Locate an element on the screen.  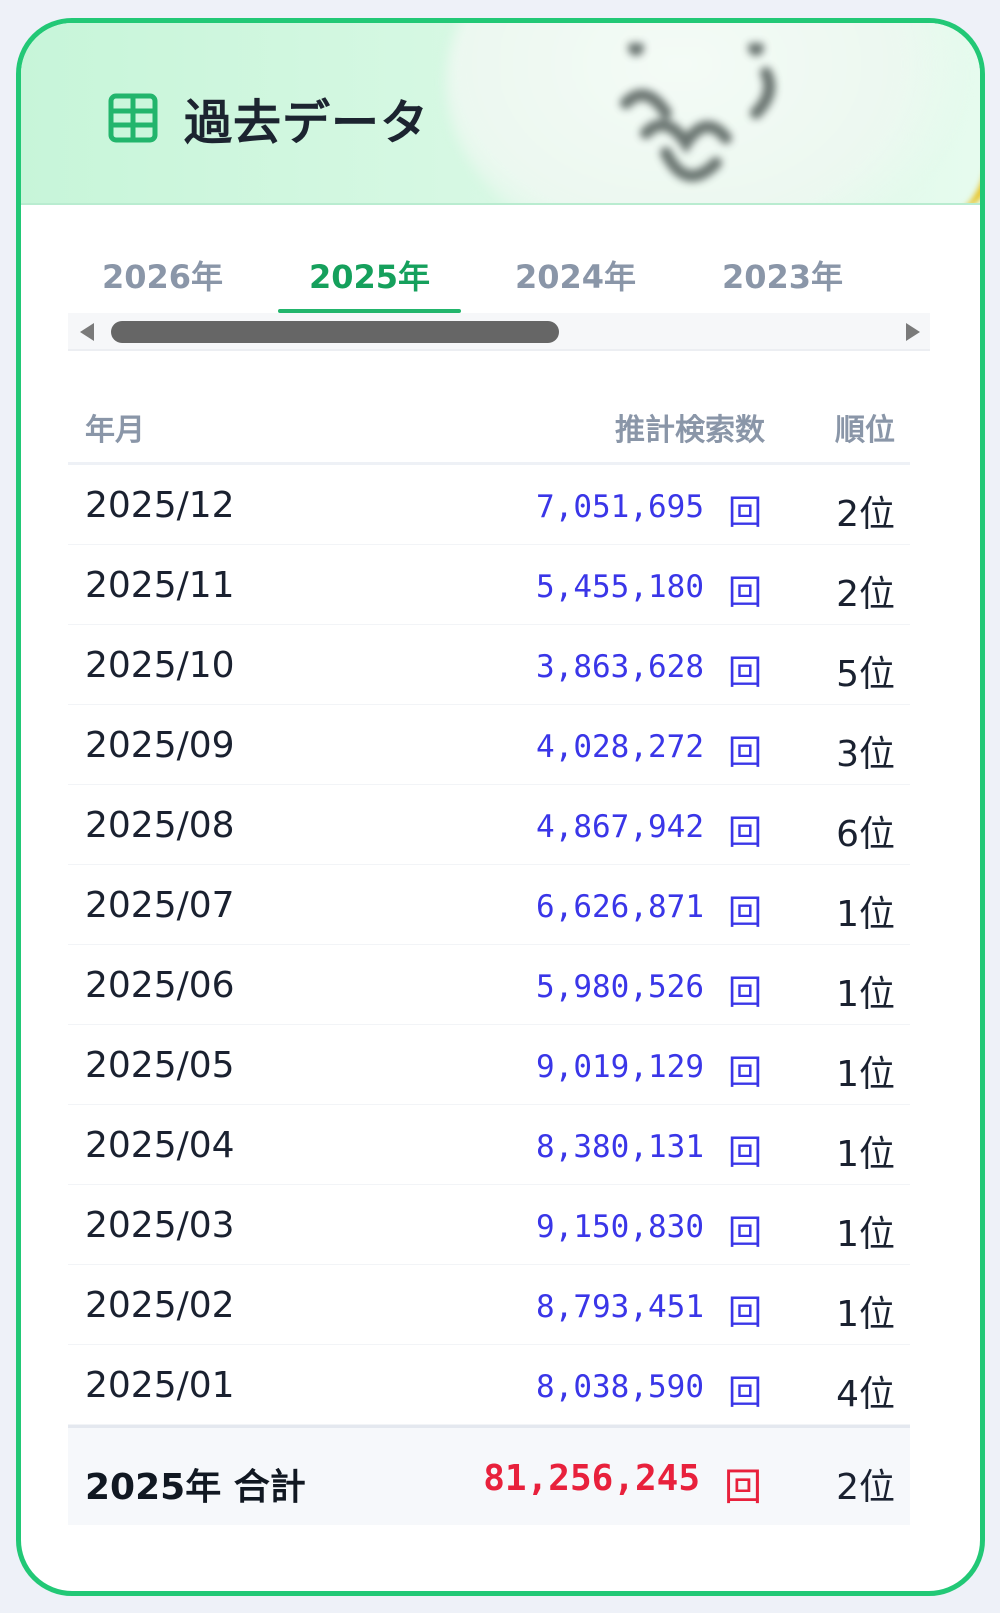
total-row: 2025年 合計 81,256,245 回 2位 is located at coordinates (489, 1475).